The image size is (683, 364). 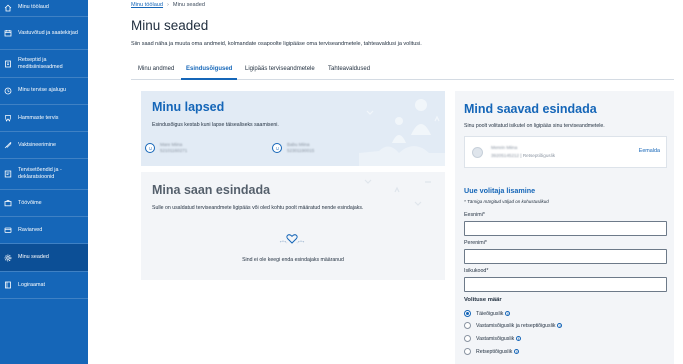 What do you see at coordinates (474, 215) in the screenshot?
I see `first-name-label: Eesnimi*` at bounding box center [474, 215].